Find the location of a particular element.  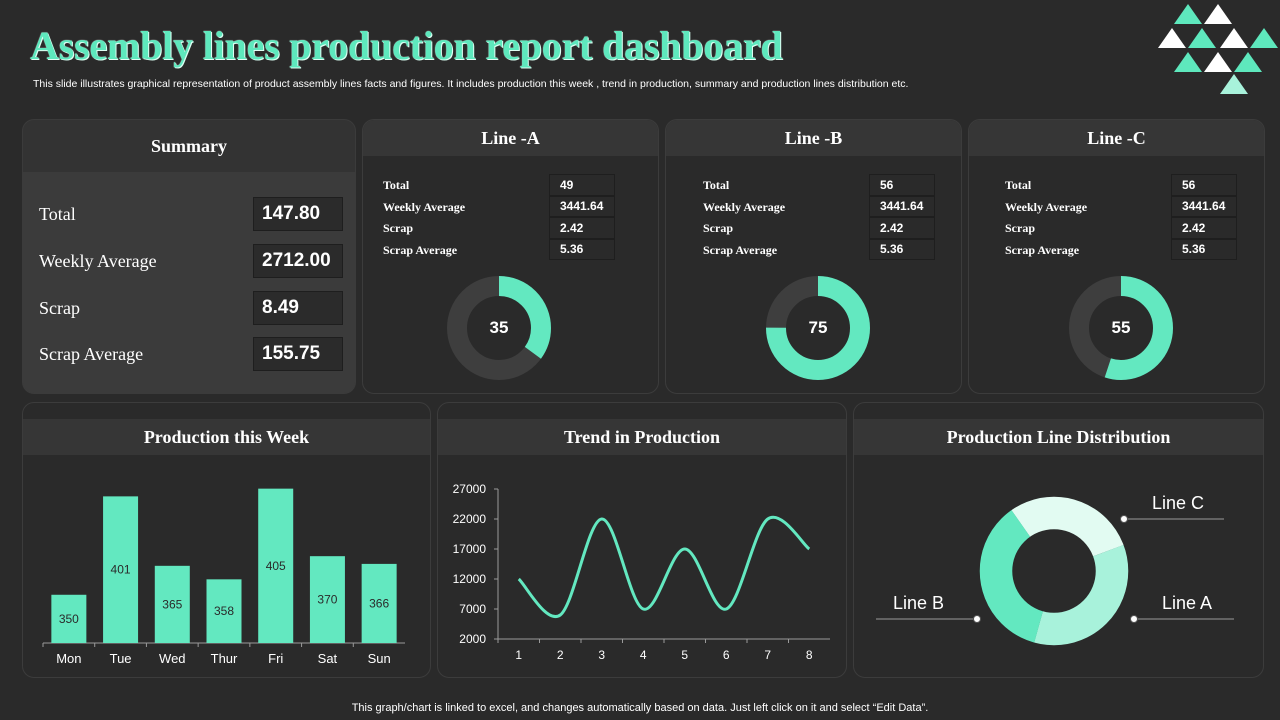

trend-series-line is located at coordinates (664, 567).